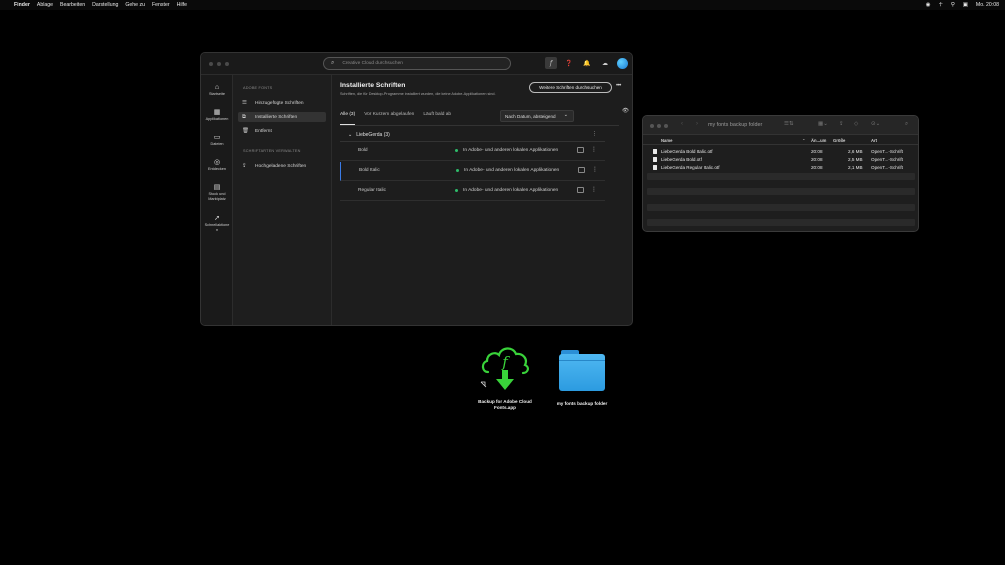 This screenshot has height=565, width=1005. I want to click on notifications-bell-icon: 🔔, so click(587, 63).